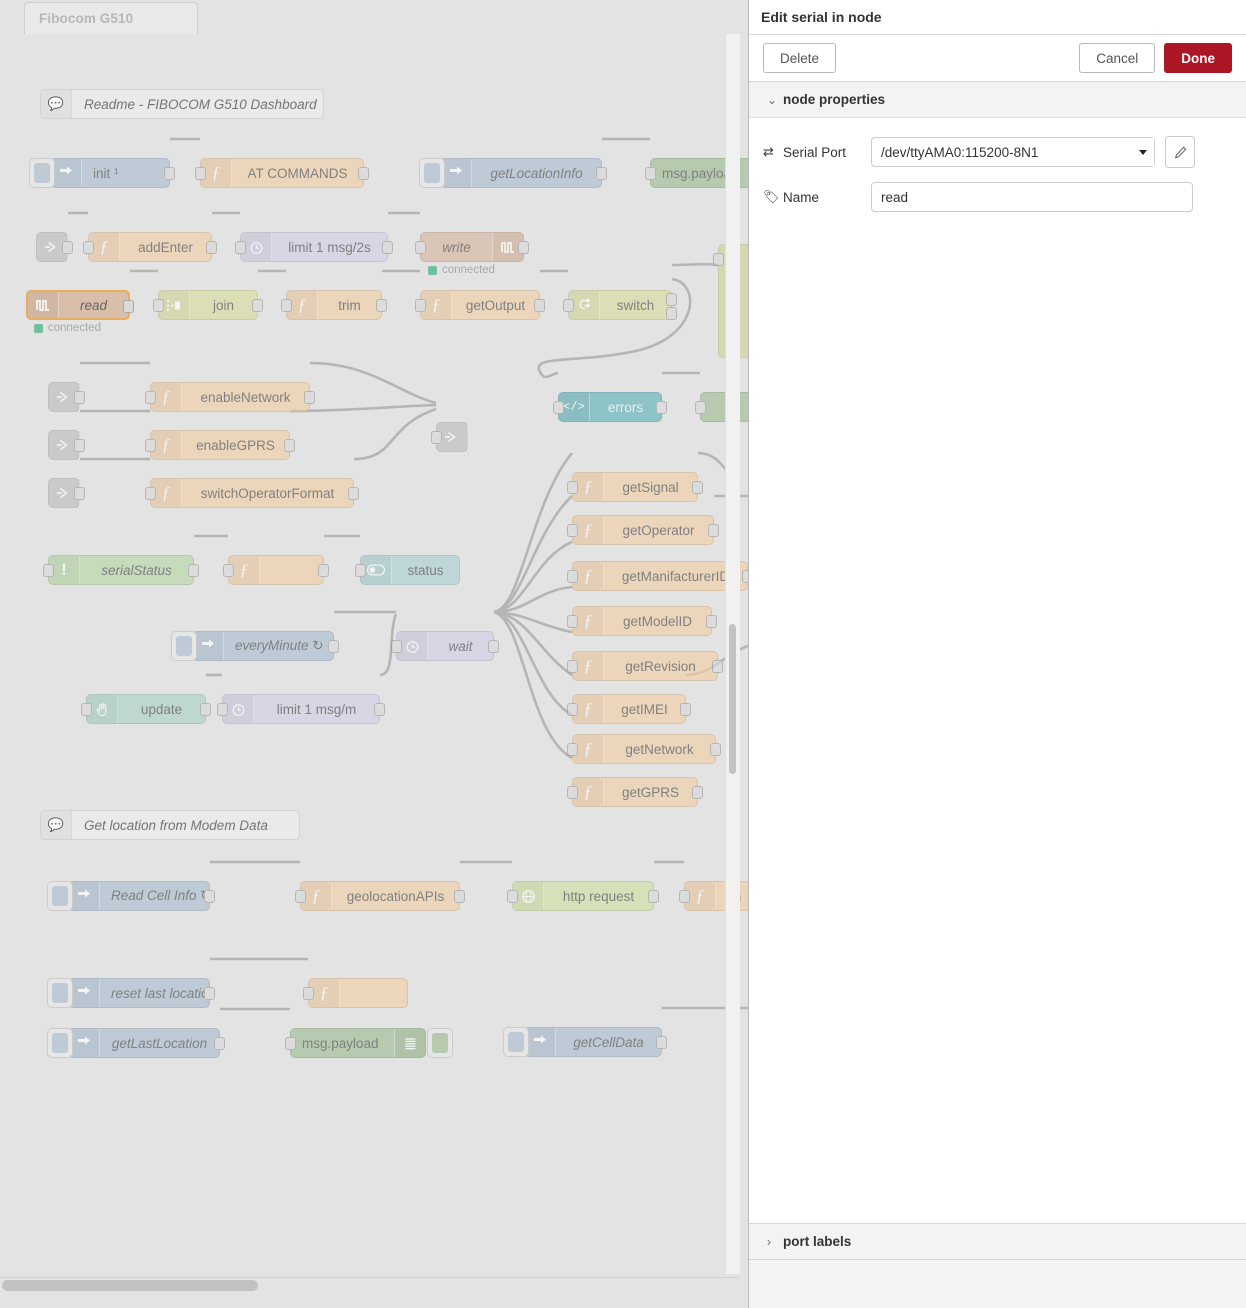 This screenshot has height=1308, width=1246. Describe the element at coordinates (585, 1042) in the screenshot. I see `flow-node-getcelldata: getCellData` at that location.